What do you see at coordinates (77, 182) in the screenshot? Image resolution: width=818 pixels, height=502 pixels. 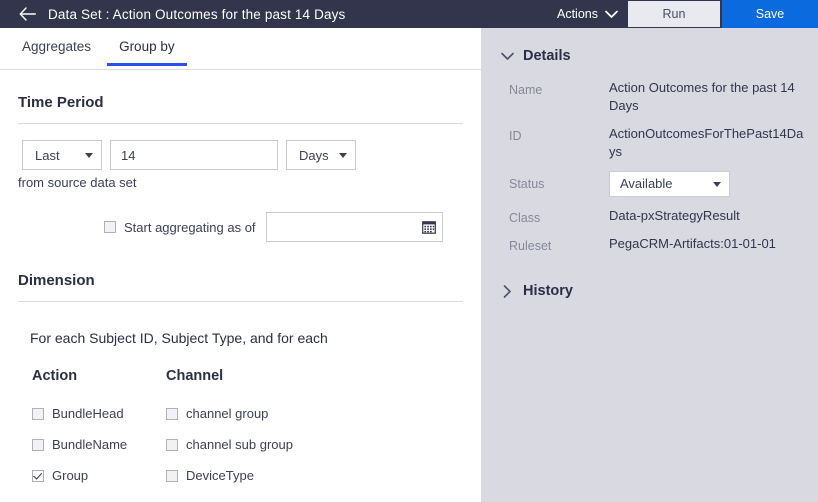 I see `source-data-set-text: from source data set` at bounding box center [77, 182].